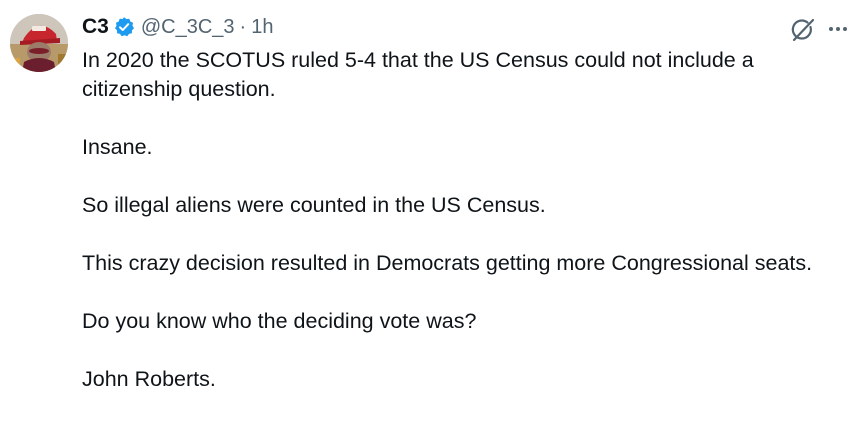  What do you see at coordinates (149, 379) in the screenshot?
I see `tweet-paragraph: John Roberts.` at bounding box center [149, 379].